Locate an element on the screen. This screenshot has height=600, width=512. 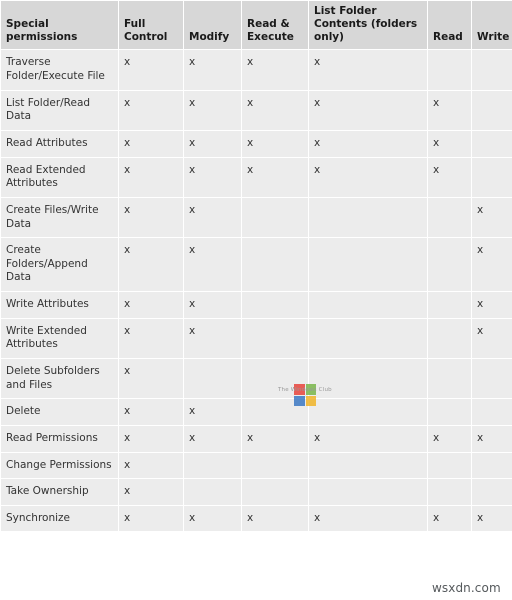
permission-name-cell: Create Folders/Append Data is located at coordinates (59, 265).